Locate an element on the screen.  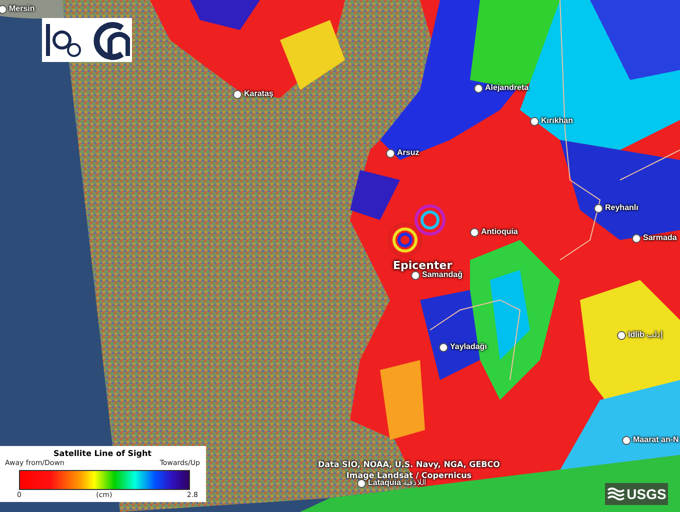
place-label: Arsuz is located at coordinates (408, 153).